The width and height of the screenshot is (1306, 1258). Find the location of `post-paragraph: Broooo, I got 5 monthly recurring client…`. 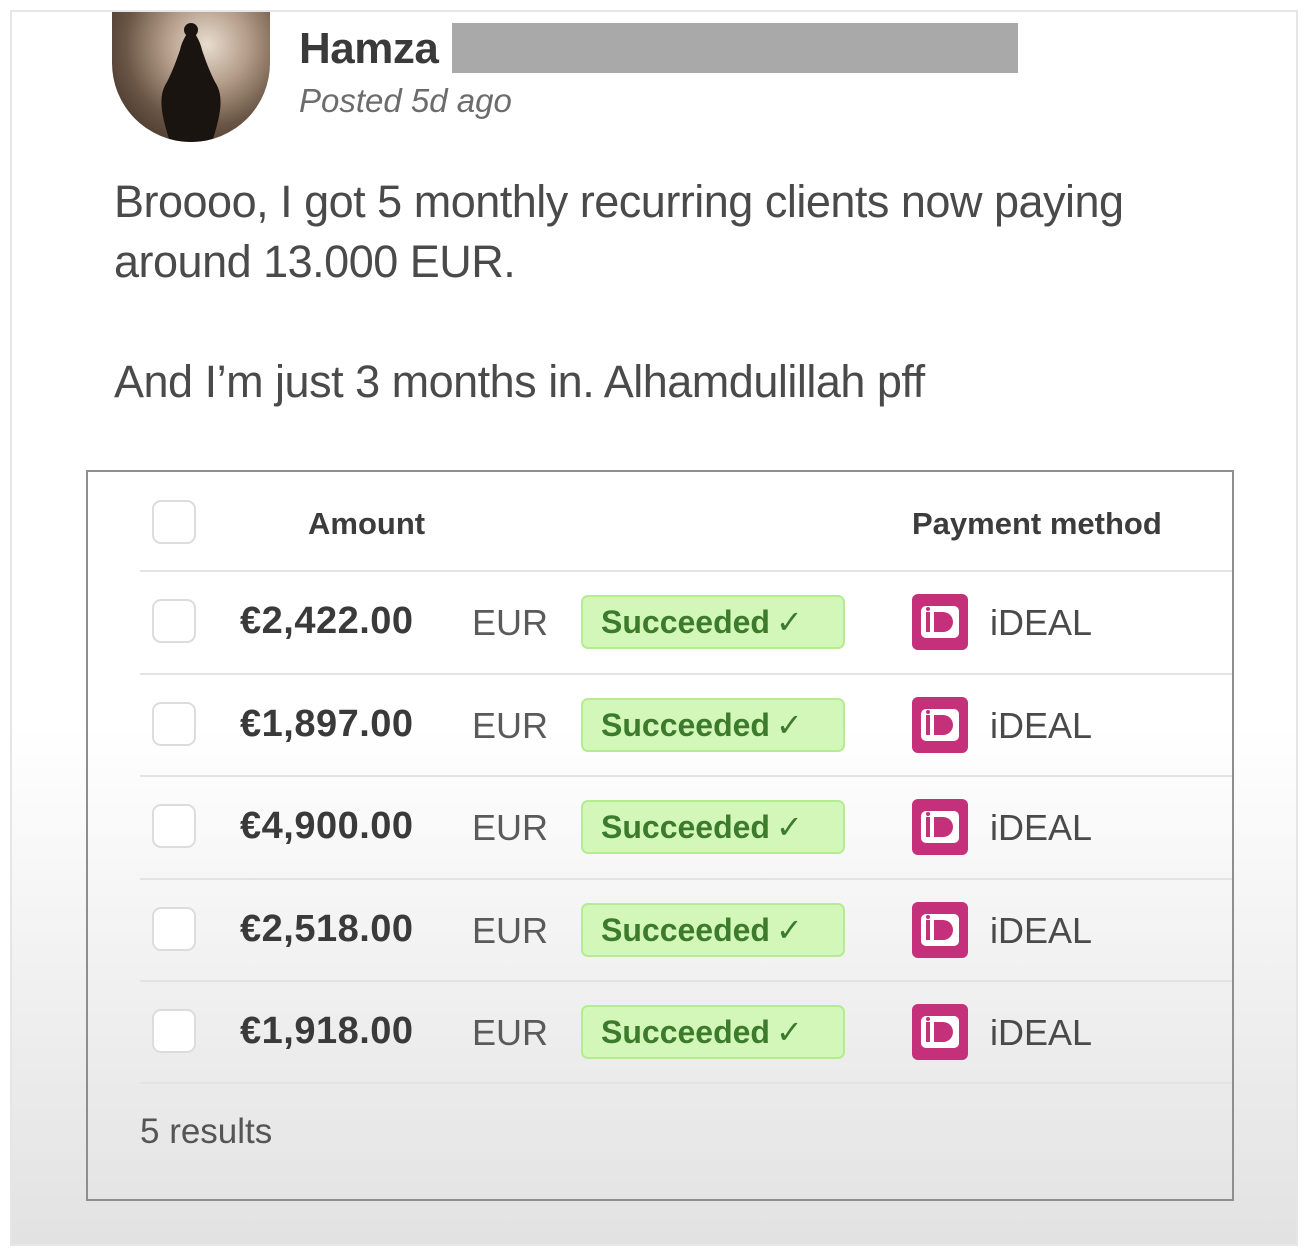

post-paragraph: Broooo, I got 5 monthly recurring client… is located at coordinates (619, 231).